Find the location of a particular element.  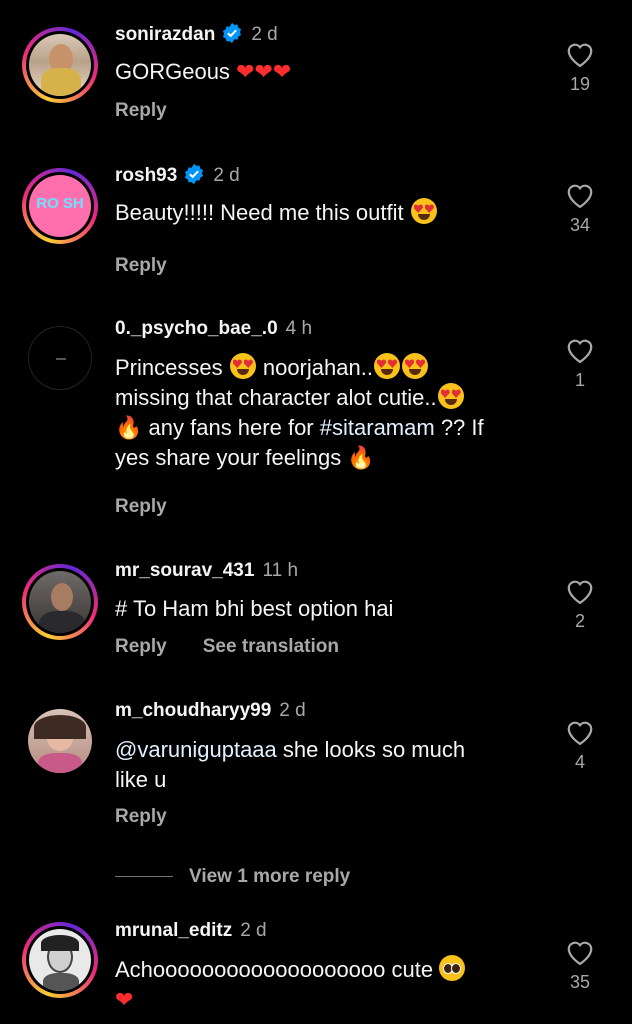

like-count: 1 is located at coordinates (579, 380).